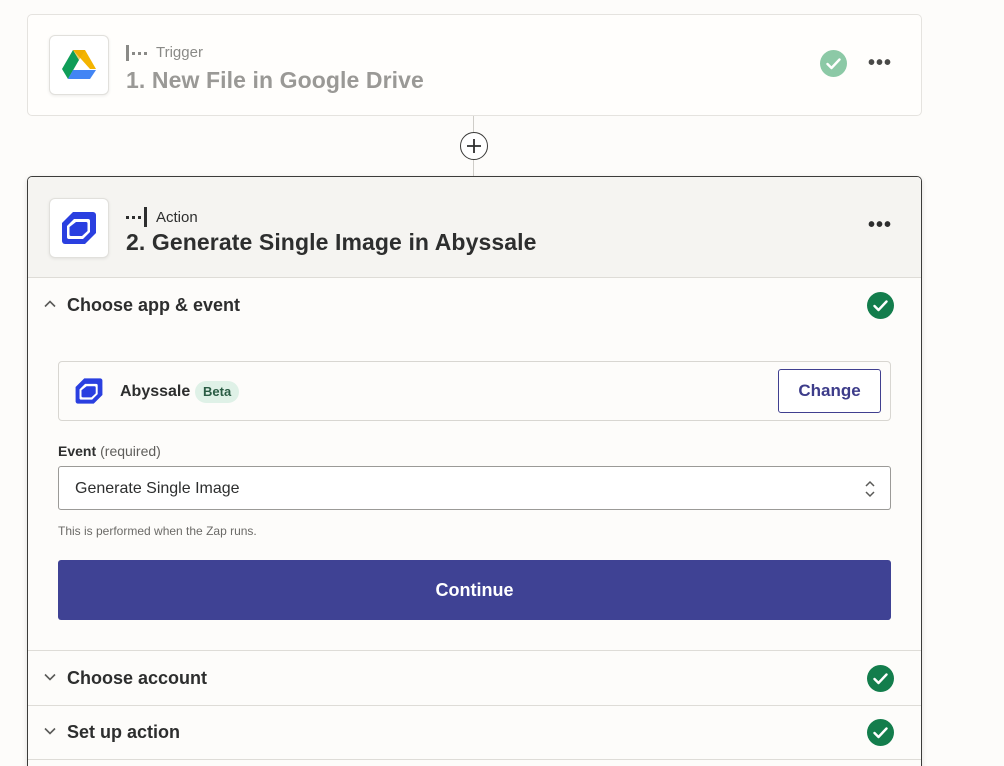 Image resolution: width=1004 pixels, height=766 pixels. Describe the element at coordinates (124, 732) in the screenshot. I see `section-label-set-up-action: Set up action` at that location.